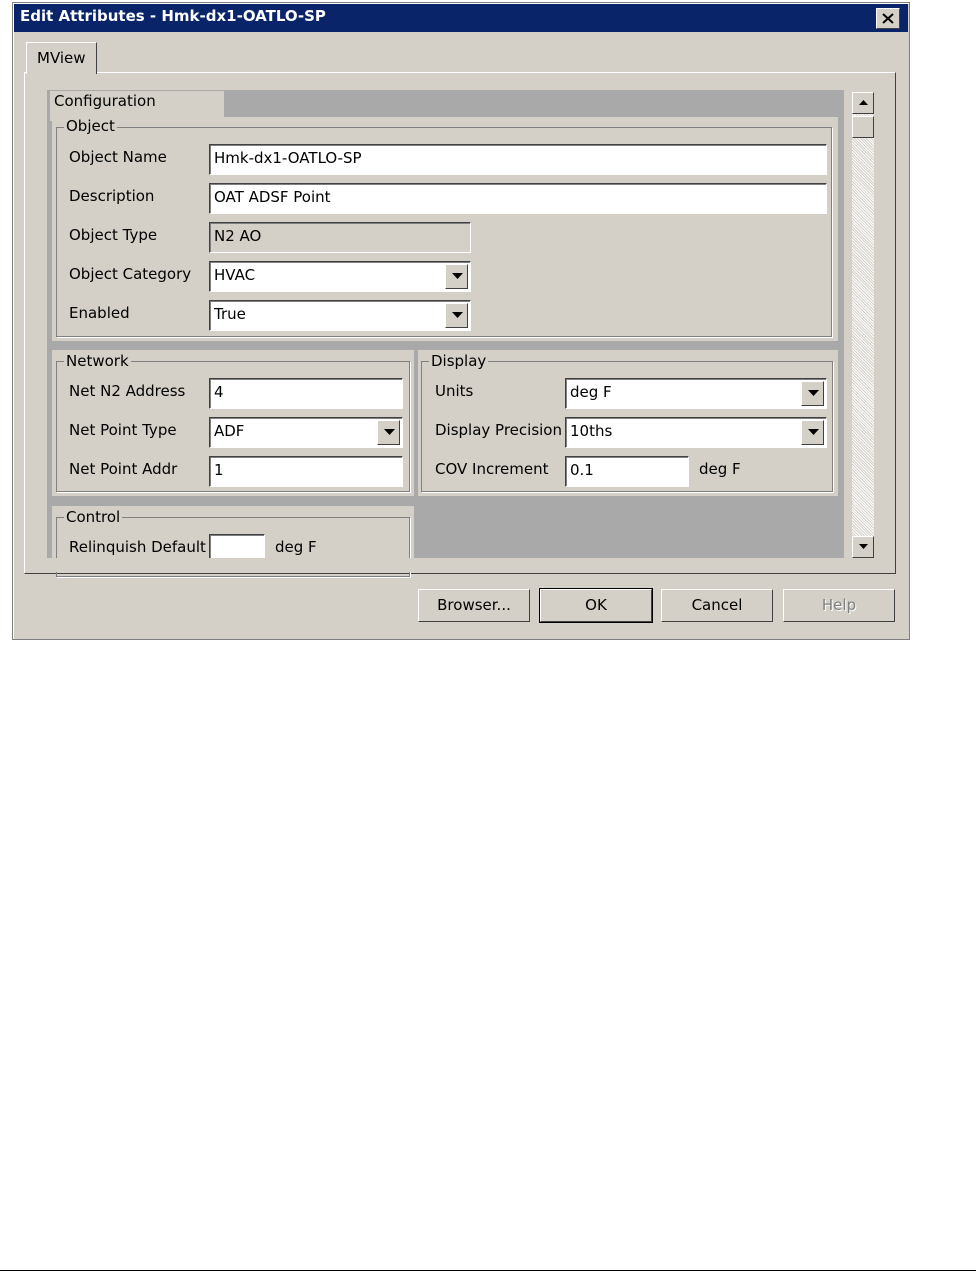 Image resolution: width=976 pixels, height=1273 pixels. I want to click on net-point-addr-label: Net Point Addr, so click(123, 469).